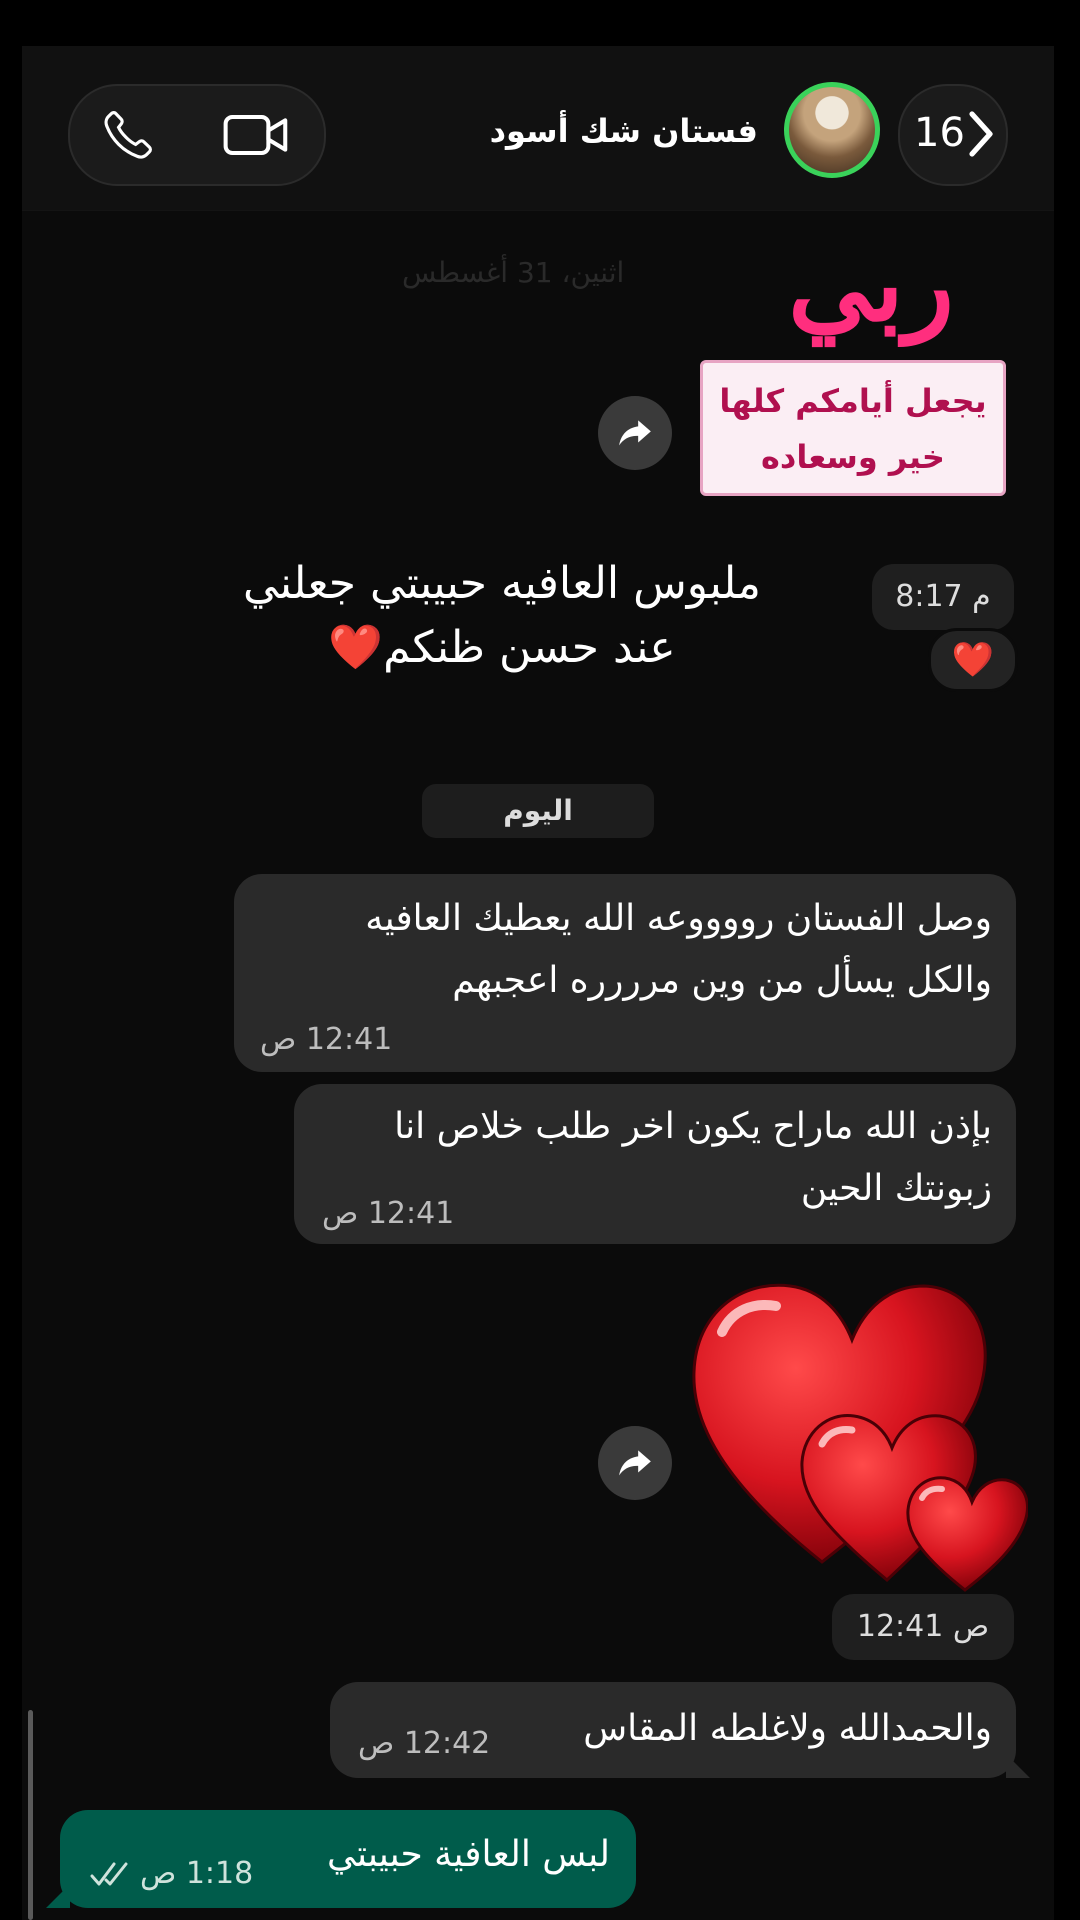 Image resolution: width=1080 pixels, height=1920 pixels. I want to click on reaction-heart: ❤️, so click(973, 660).